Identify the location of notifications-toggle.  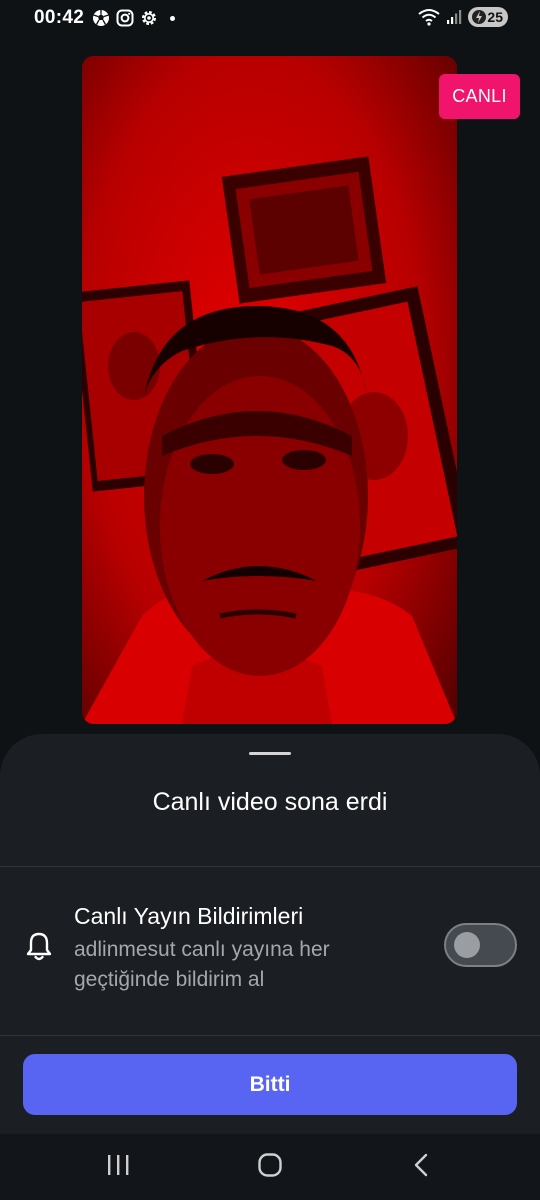
(480, 945).